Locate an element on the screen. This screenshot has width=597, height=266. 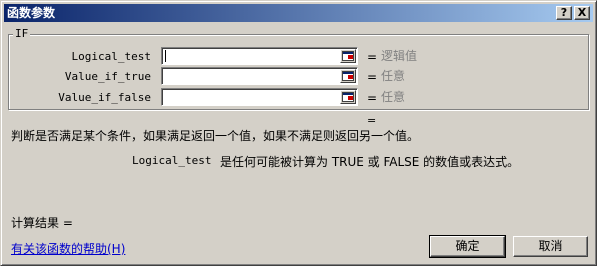
arg-eq-value-if-true: = is located at coordinates (372, 77).